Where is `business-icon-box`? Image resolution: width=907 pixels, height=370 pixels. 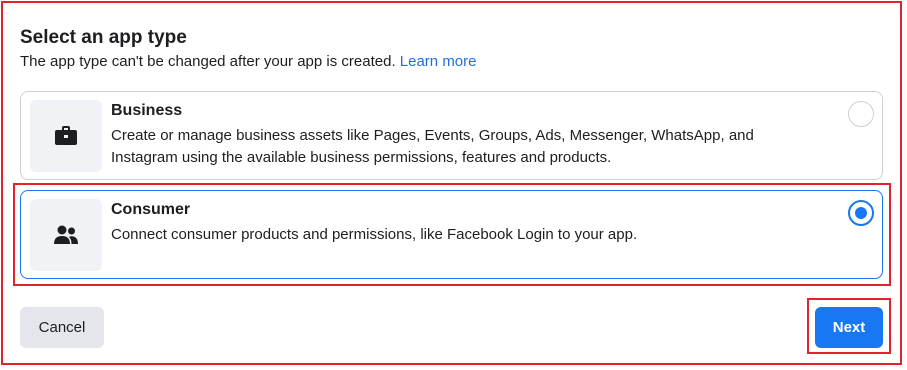 business-icon-box is located at coordinates (66, 136).